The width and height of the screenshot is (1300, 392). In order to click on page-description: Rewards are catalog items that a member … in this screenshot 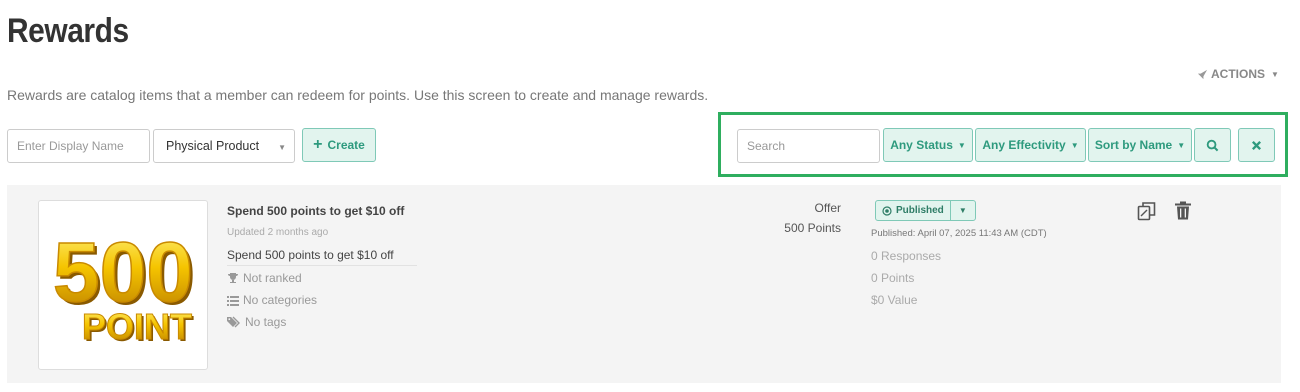, I will do `click(358, 95)`.